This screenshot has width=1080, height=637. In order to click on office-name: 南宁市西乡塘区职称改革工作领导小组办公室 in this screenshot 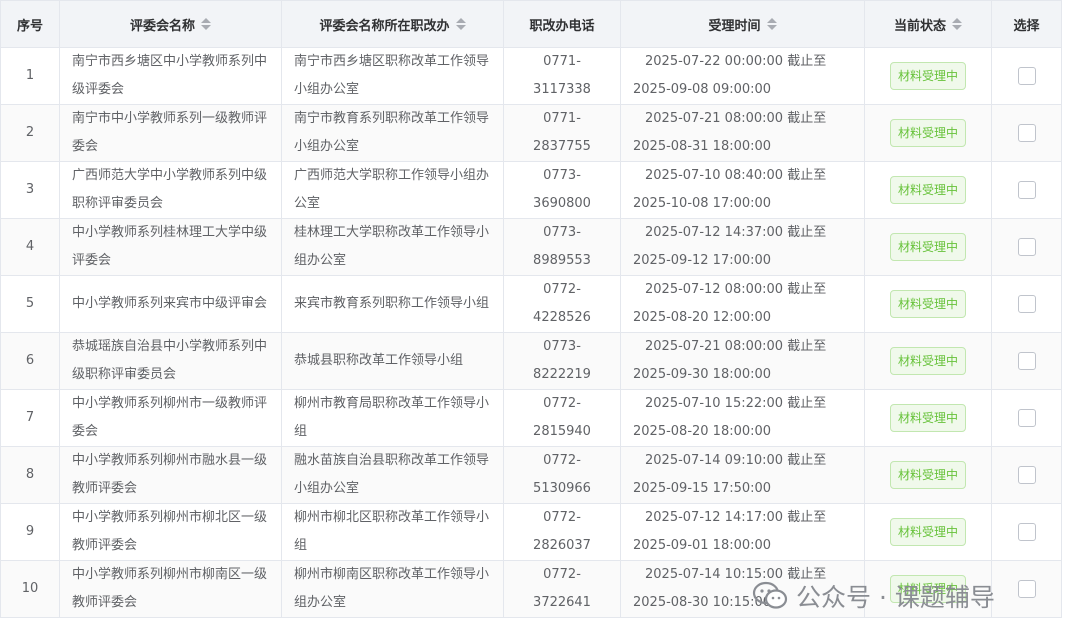, I will do `click(392, 76)`.